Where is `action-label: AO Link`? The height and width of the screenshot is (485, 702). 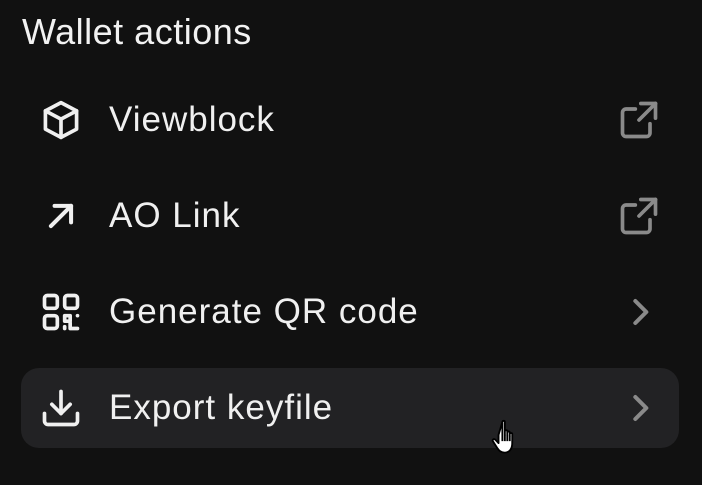 action-label: AO Link is located at coordinates (175, 215).